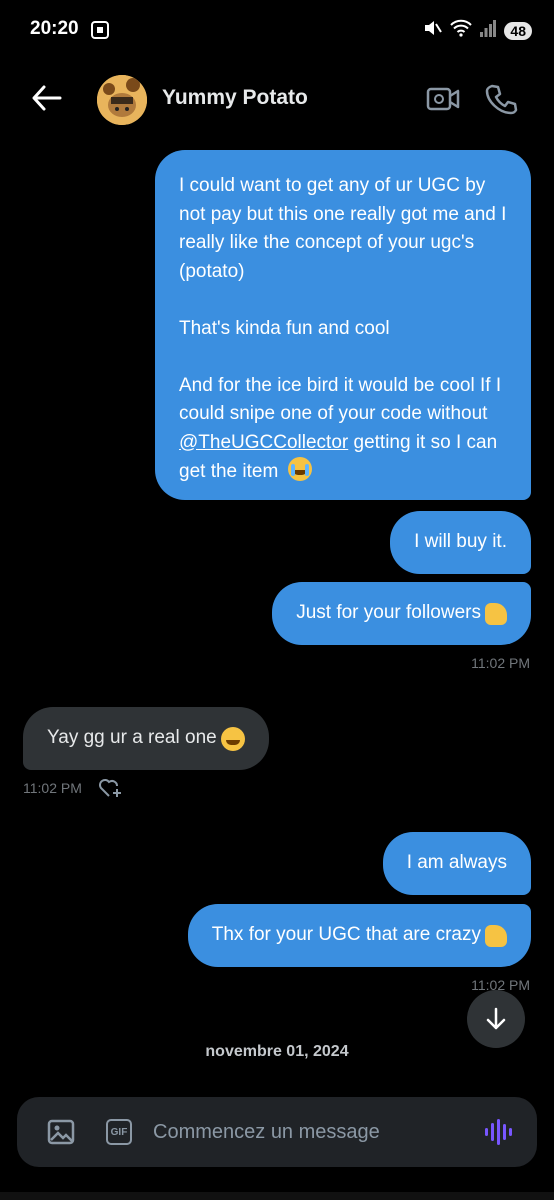 Image resolution: width=554 pixels, height=1200 pixels. Describe the element at coordinates (232, 738) in the screenshot. I see `grinning-face-icon` at that location.